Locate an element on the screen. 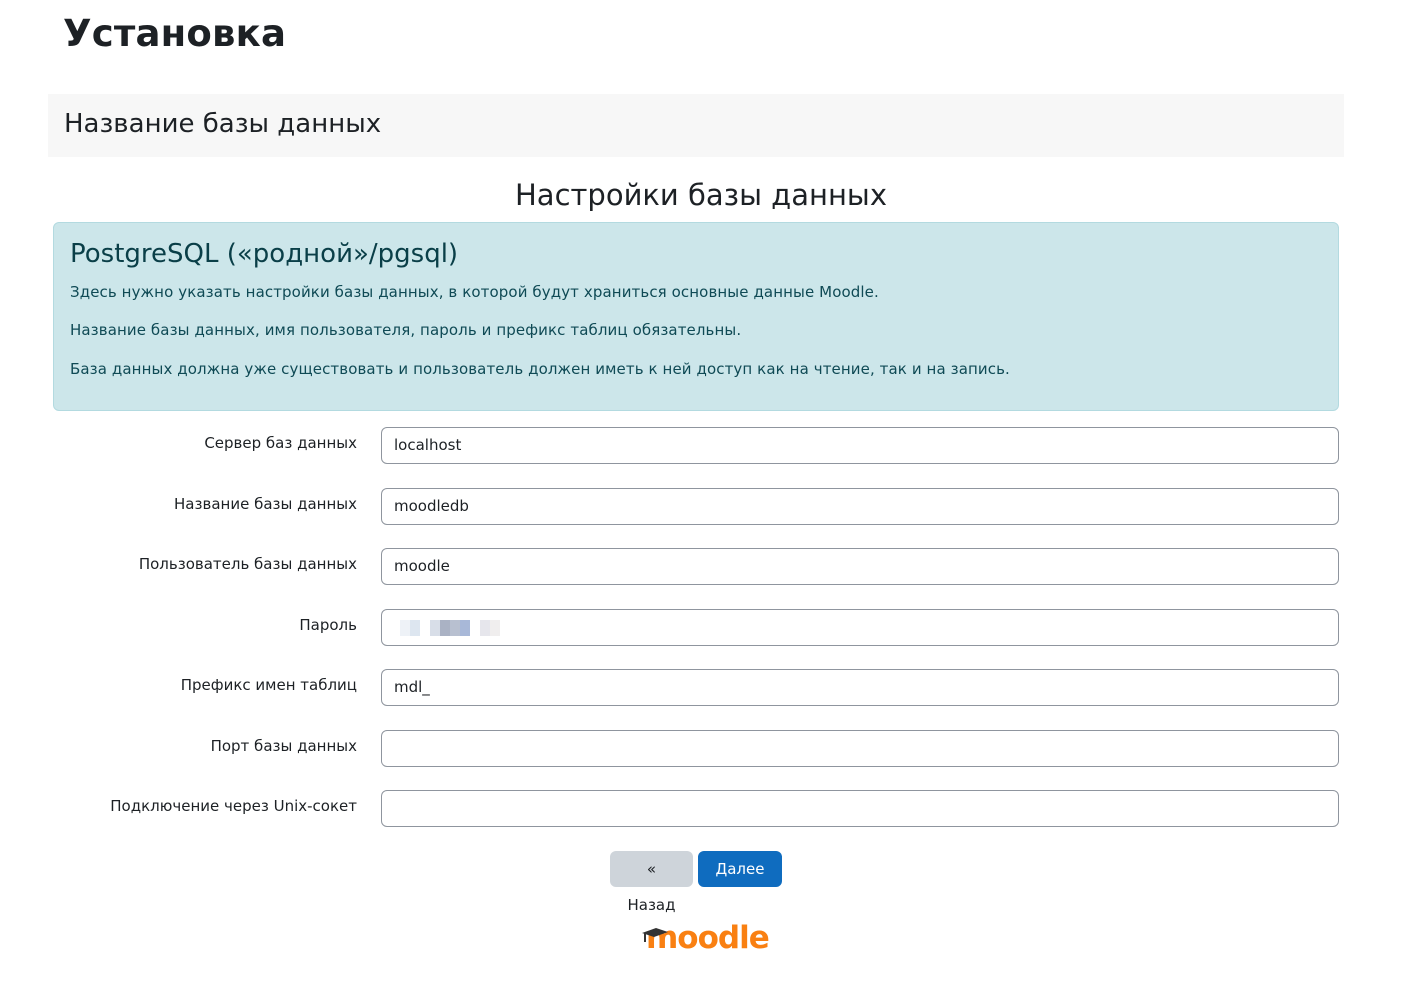 The image size is (1402, 1002). form-row-dbhost: Сервер баз данных localhost is located at coordinates (701, 446).